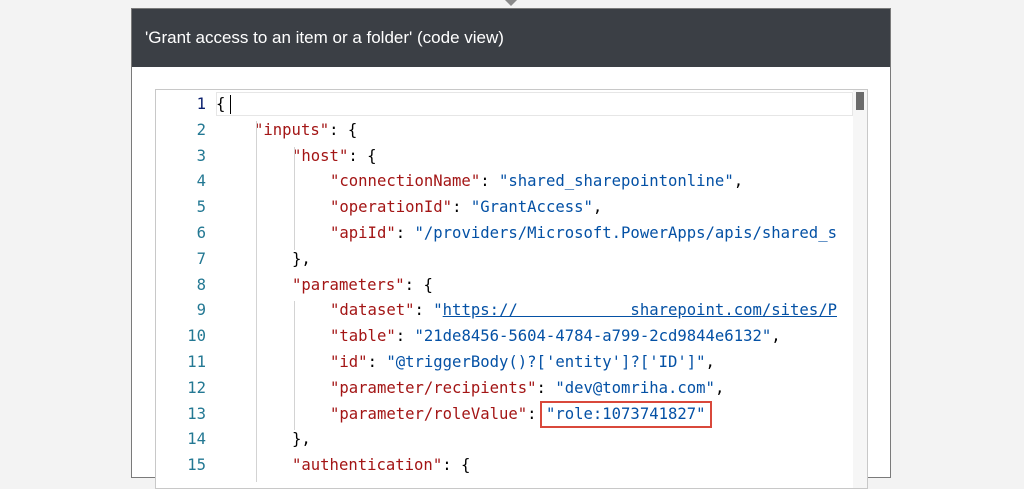 The height and width of the screenshot is (489, 1024). What do you see at coordinates (546, 362) in the screenshot?
I see `json-string: "@triggerBody()?['entity']?['ID']"` at bounding box center [546, 362].